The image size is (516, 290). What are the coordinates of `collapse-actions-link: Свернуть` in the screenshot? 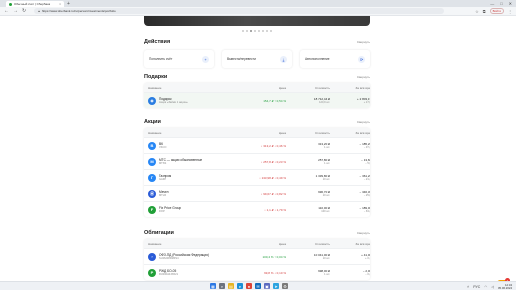 It's located at (363, 42).